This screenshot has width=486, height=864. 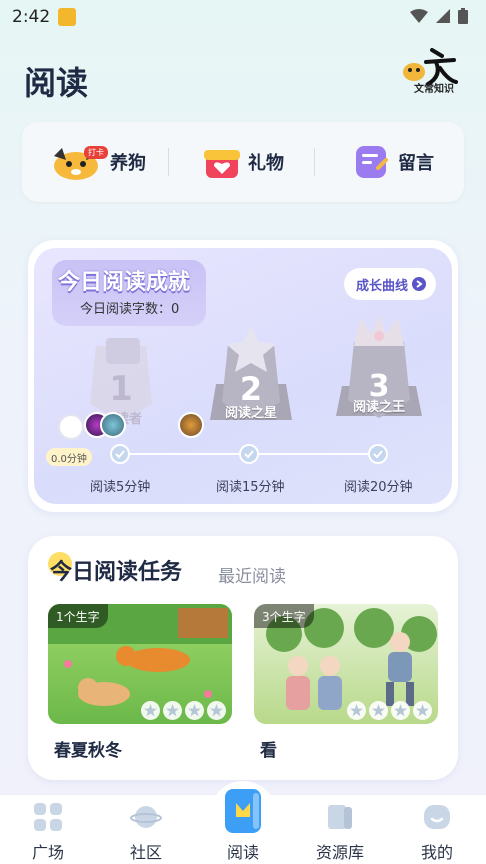 What do you see at coordinates (436, 852) in the screenshot?
I see `nav-label: 我的` at bounding box center [436, 852].